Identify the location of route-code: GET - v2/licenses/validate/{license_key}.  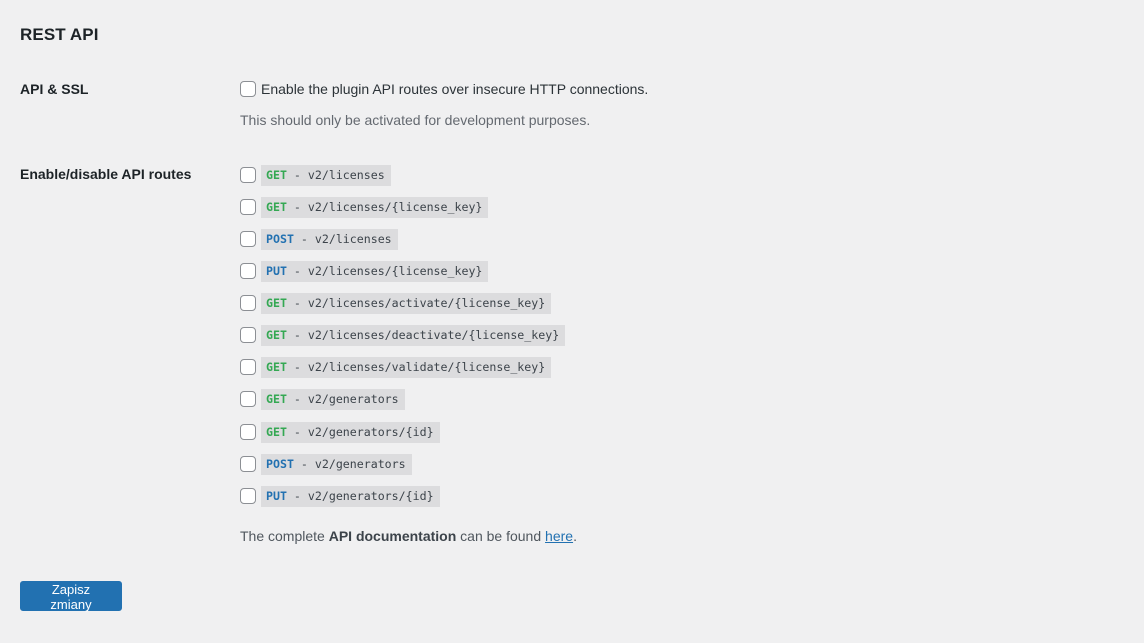
(406, 367).